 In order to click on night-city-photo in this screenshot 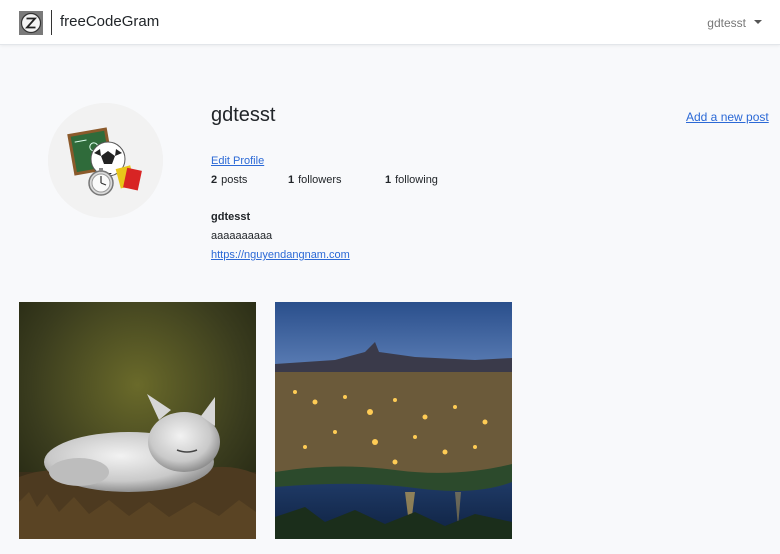, I will do `click(393, 420)`.